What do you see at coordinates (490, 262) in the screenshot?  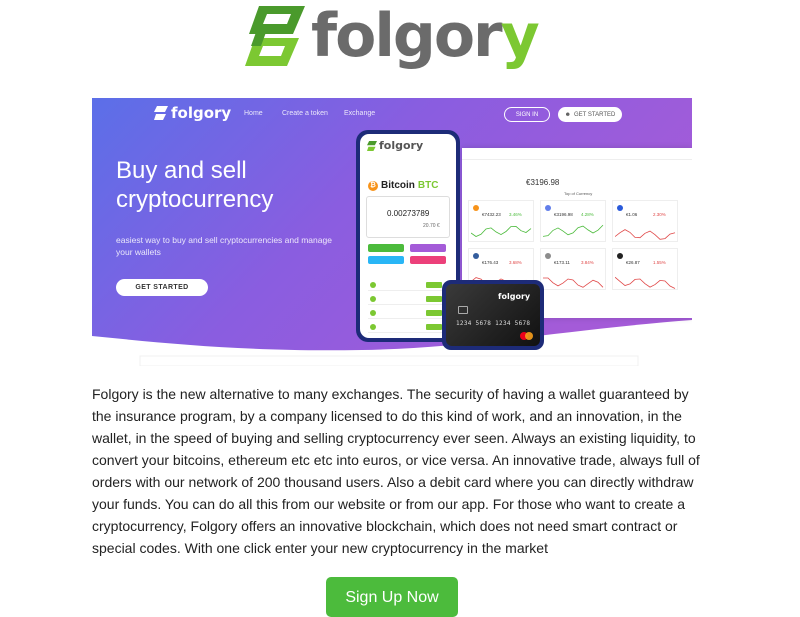 I see `tile-value: €176.43` at bounding box center [490, 262].